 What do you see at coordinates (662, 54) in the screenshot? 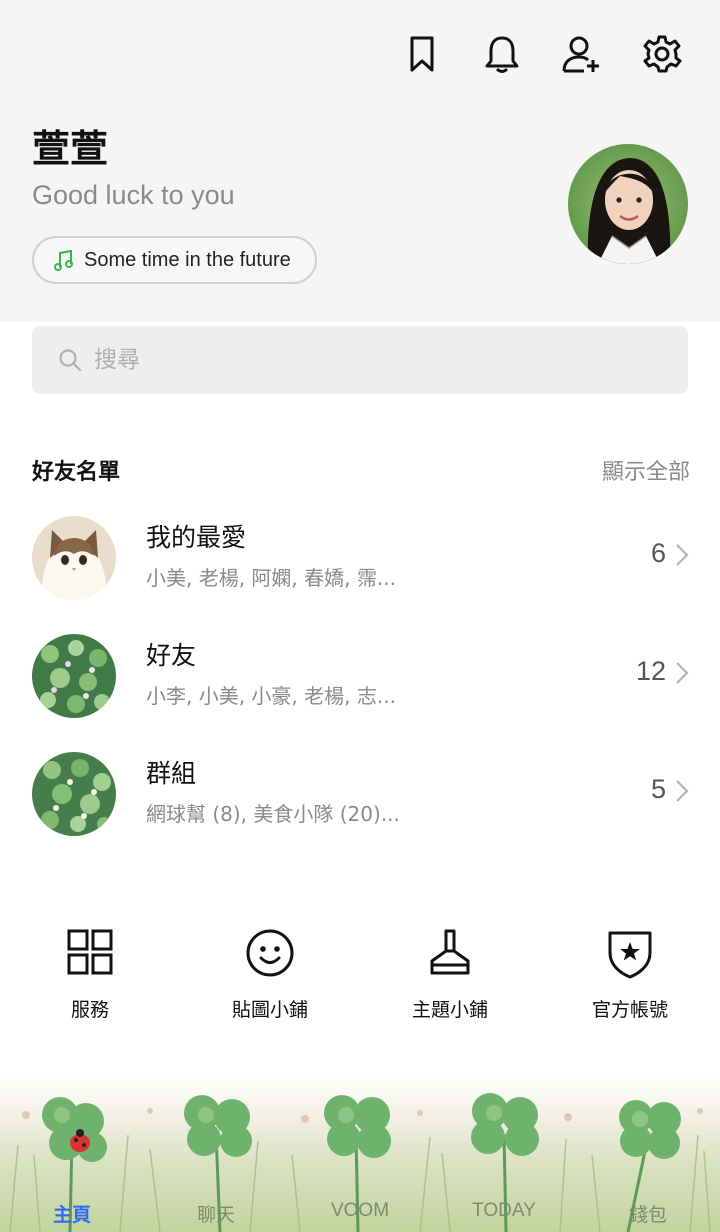
I see `gear-icon` at bounding box center [662, 54].